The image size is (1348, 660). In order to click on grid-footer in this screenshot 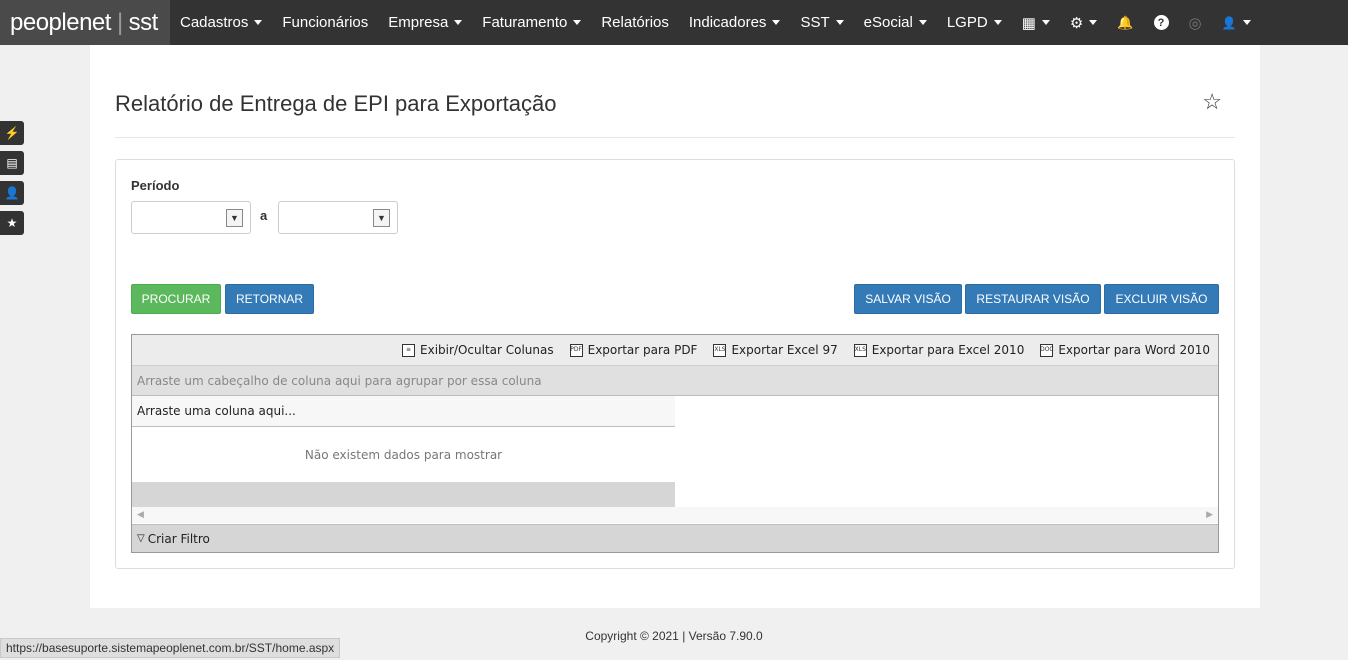, I will do `click(403, 494)`.